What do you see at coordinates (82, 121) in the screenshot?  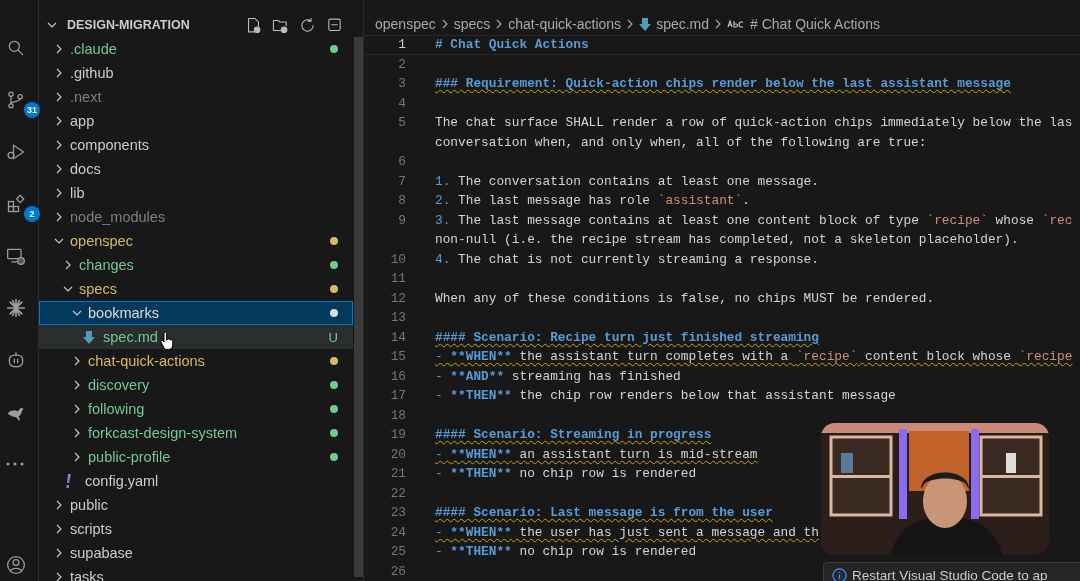 I see `tree-item-label: app` at bounding box center [82, 121].